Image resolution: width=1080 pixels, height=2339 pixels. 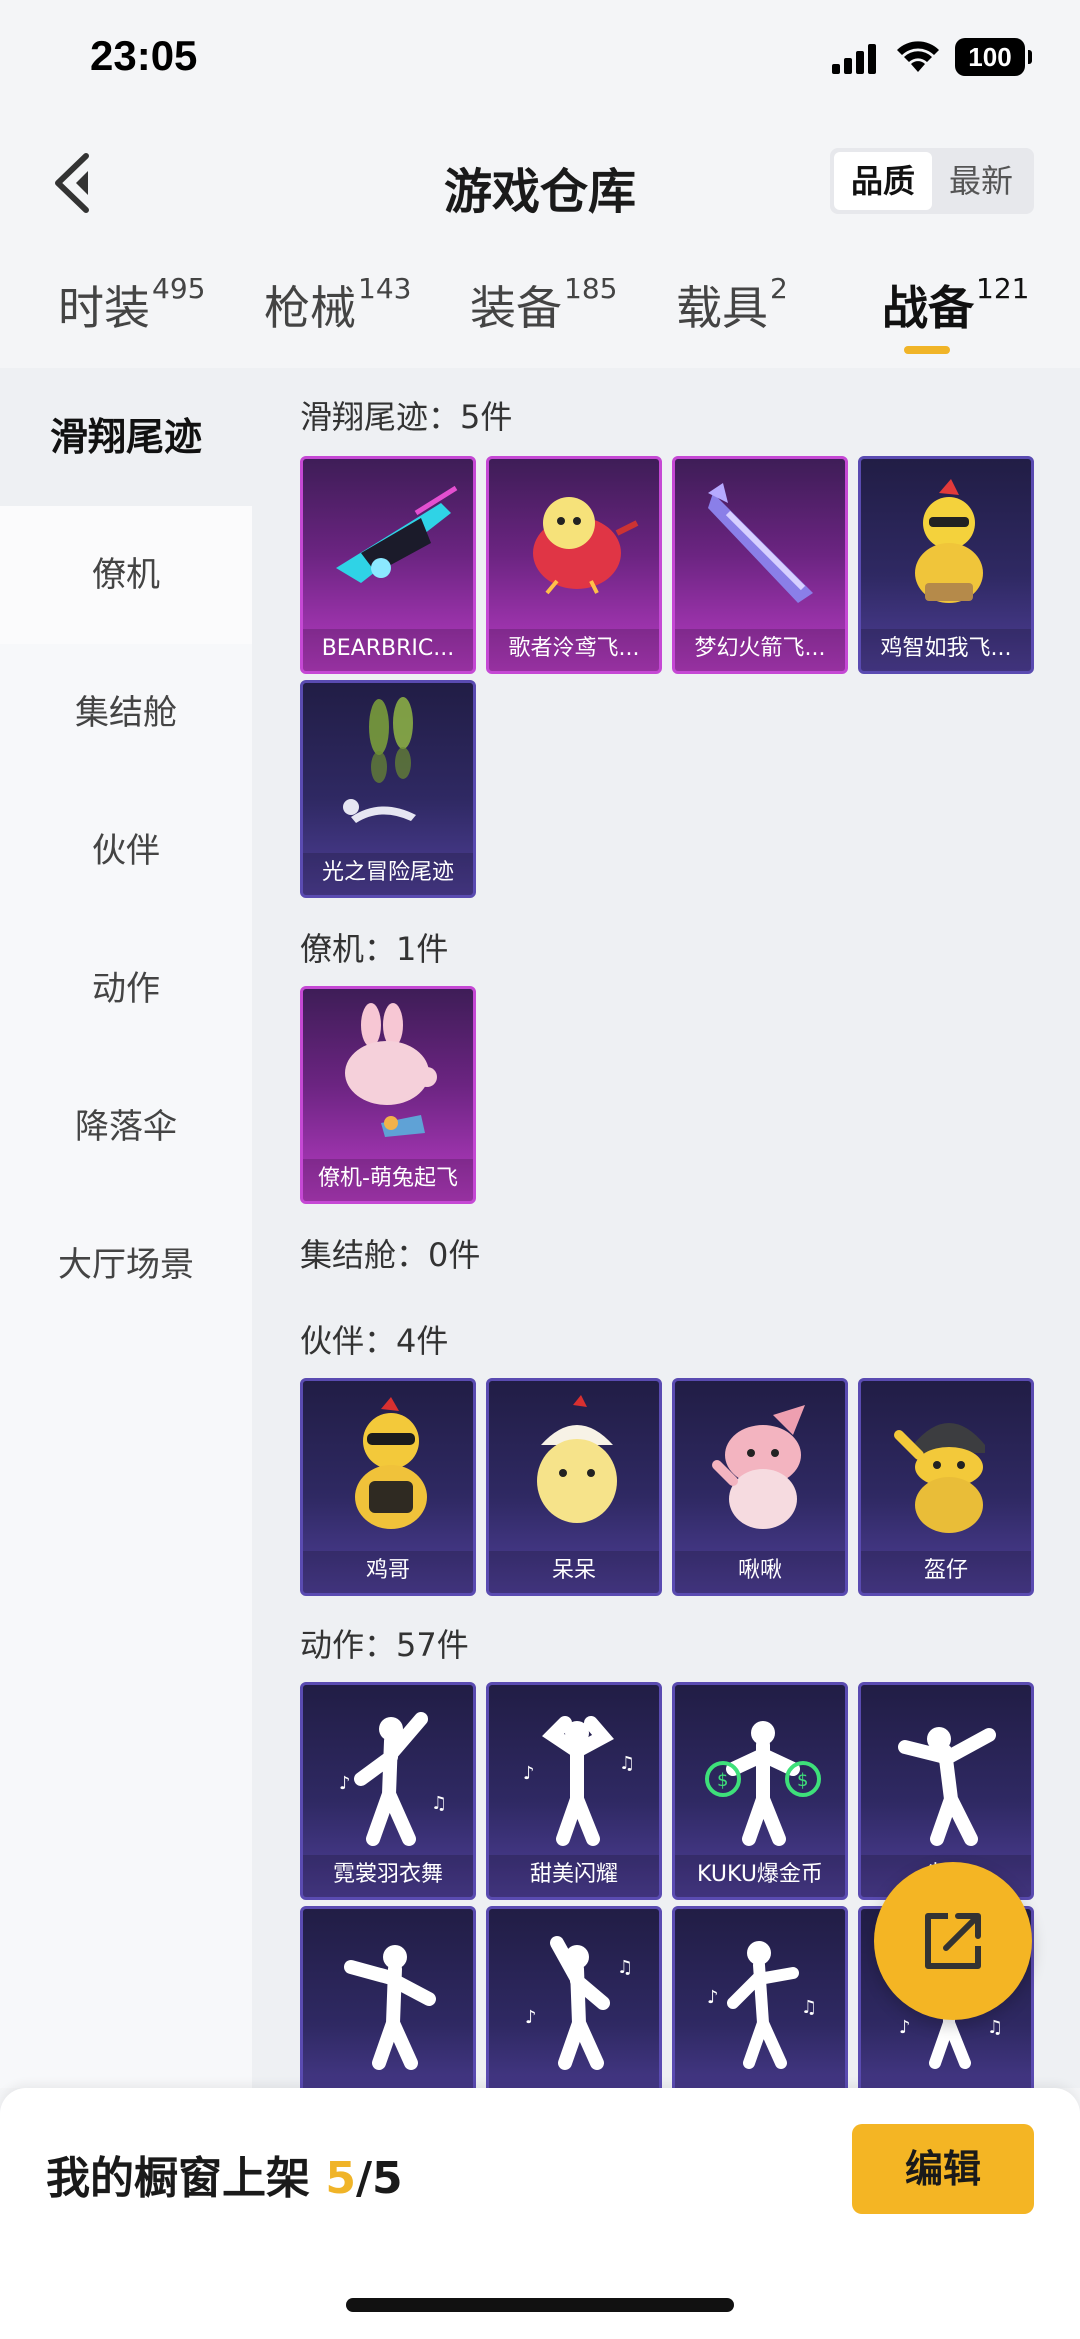 I want to click on chicken-partner-icon, so click(x=391, y=1463).